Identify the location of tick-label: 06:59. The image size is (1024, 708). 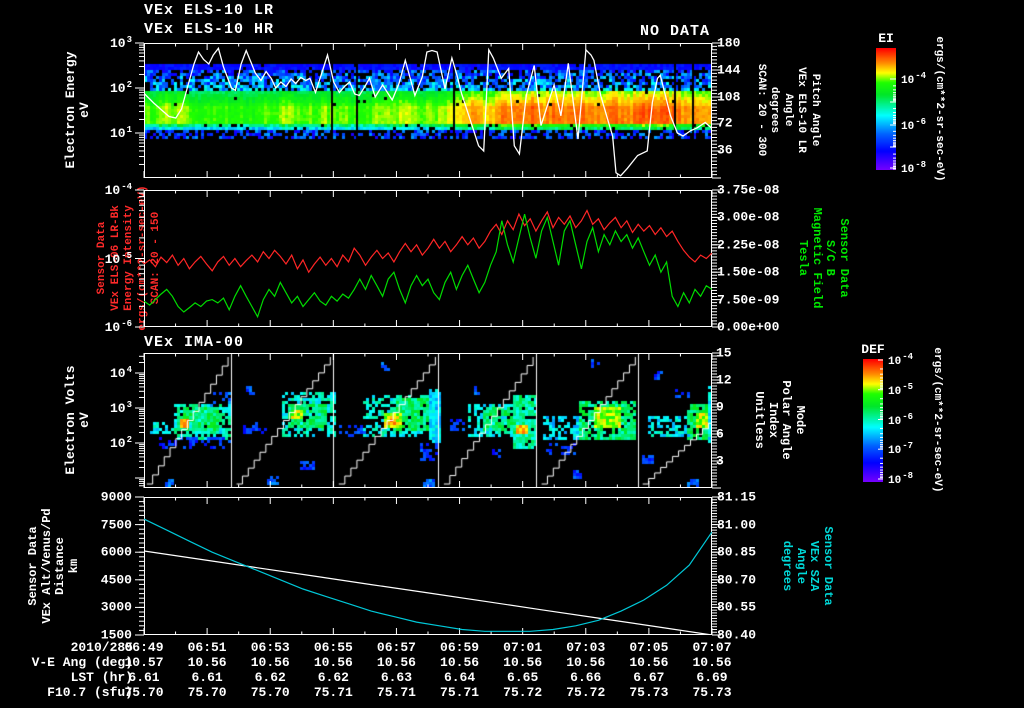
(460, 647).